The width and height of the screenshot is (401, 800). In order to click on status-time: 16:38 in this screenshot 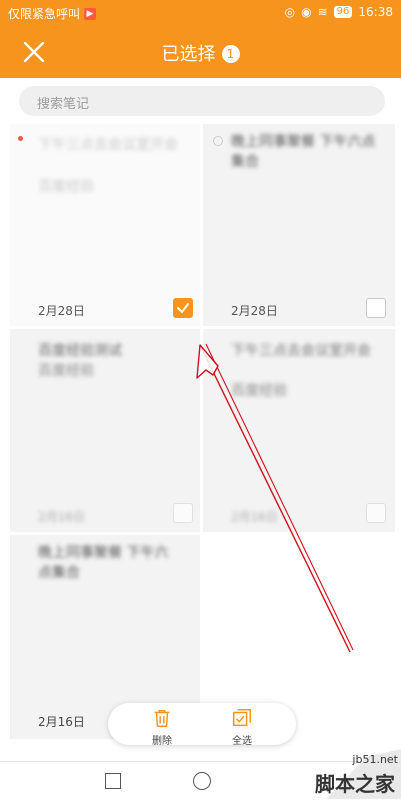, I will do `click(375, 12)`.